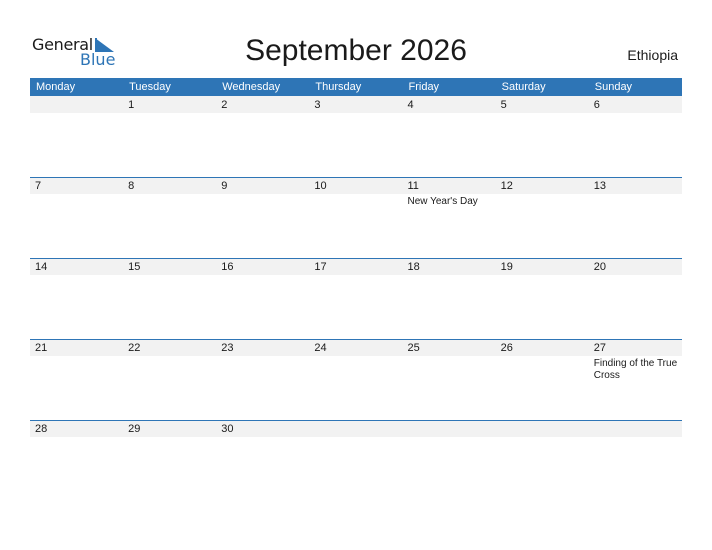 Image resolution: width=712 pixels, height=550 pixels. What do you see at coordinates (224, 186) in the screenshot?
I see `day-number: 9` at bounding box center [224, 186].